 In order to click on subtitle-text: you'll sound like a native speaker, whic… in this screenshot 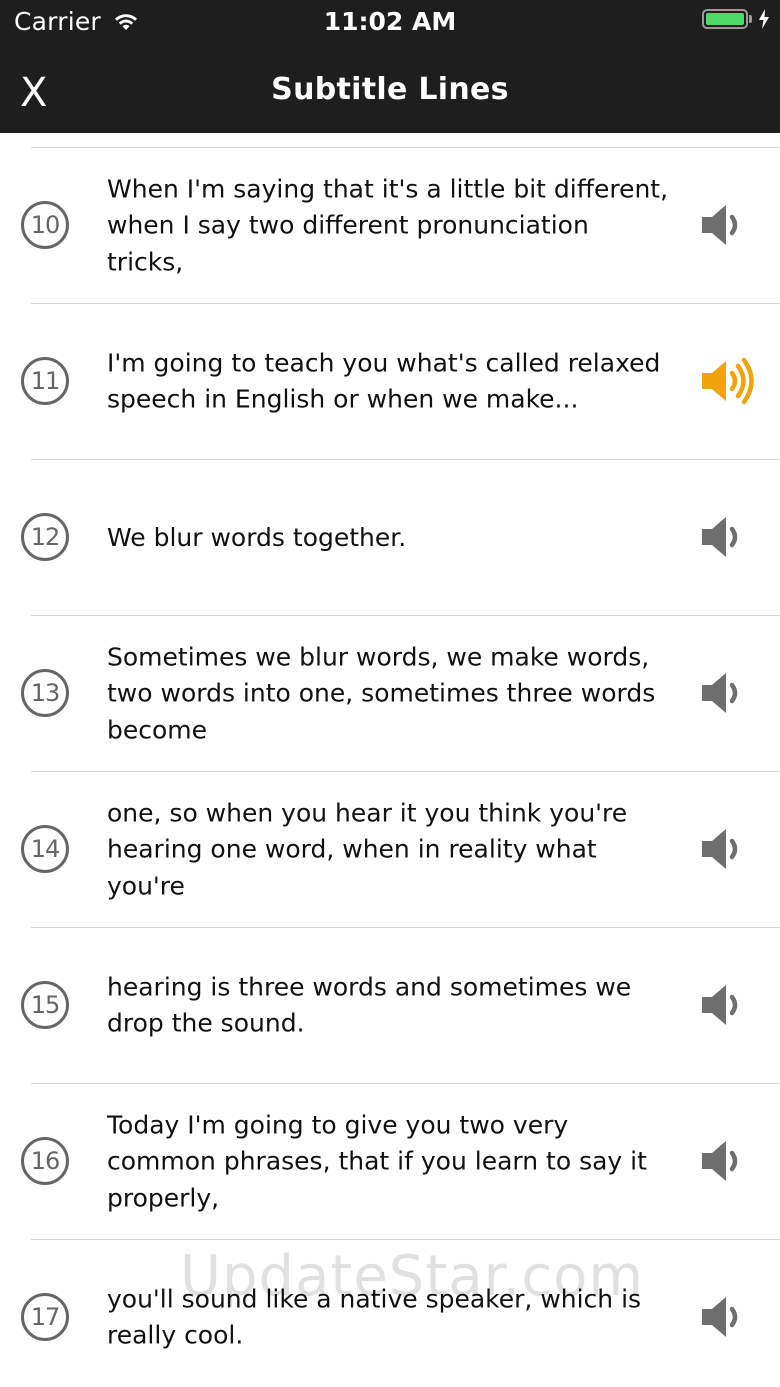, I will do `click(374, 1317)`.